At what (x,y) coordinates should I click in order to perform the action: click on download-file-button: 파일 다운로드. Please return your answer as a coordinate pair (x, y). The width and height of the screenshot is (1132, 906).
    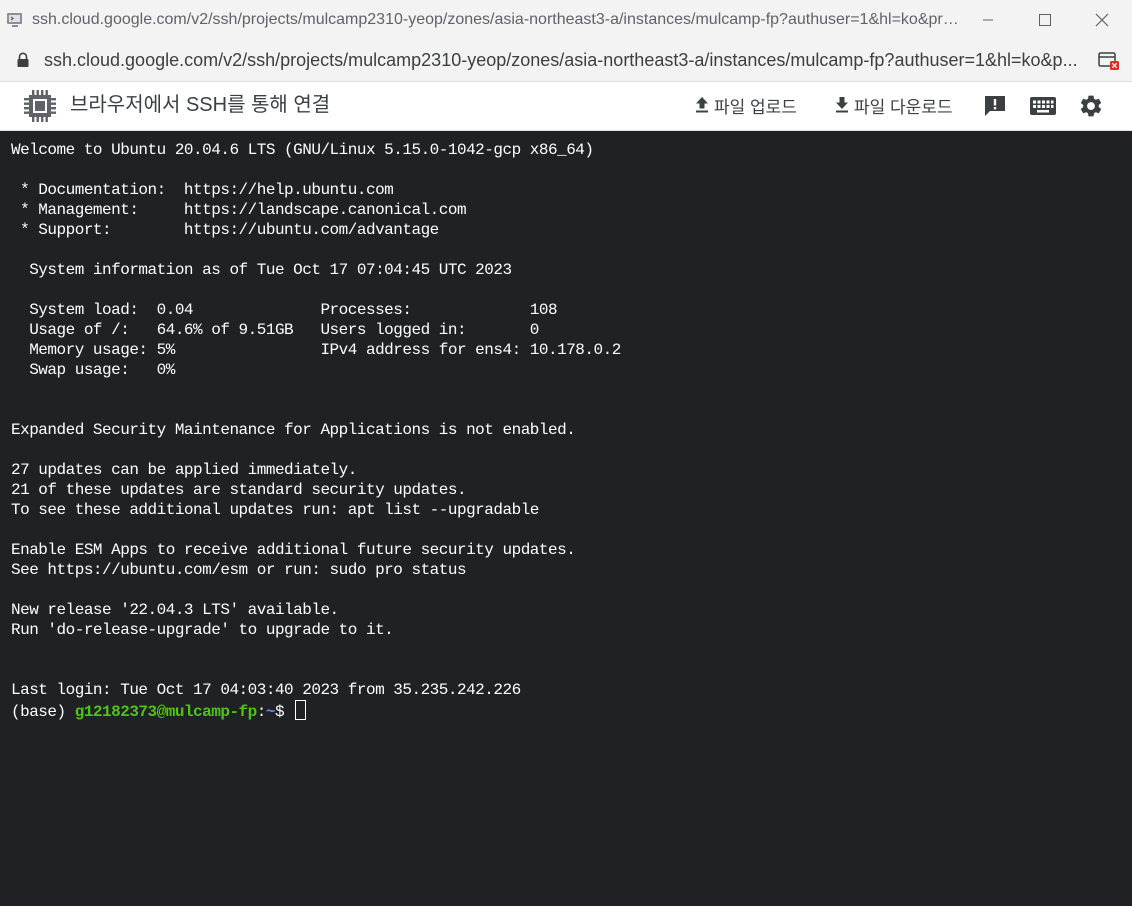
    Looking at the image, I should click on (893, 105).